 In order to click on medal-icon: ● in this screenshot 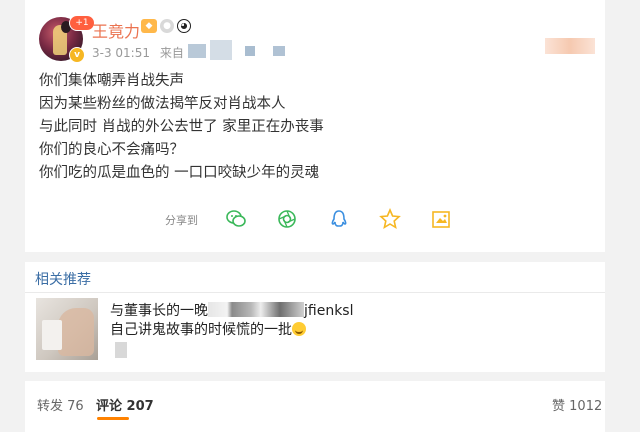, I will do `click(167, 26)`.